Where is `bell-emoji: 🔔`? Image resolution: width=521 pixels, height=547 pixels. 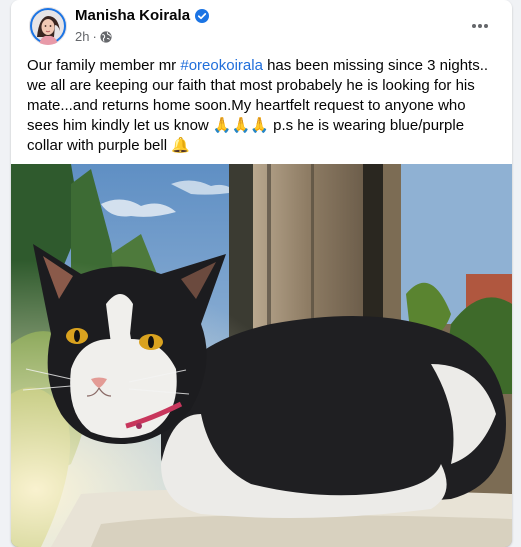
bell-emoji: 🔔 is located at coordinates (180, 145).